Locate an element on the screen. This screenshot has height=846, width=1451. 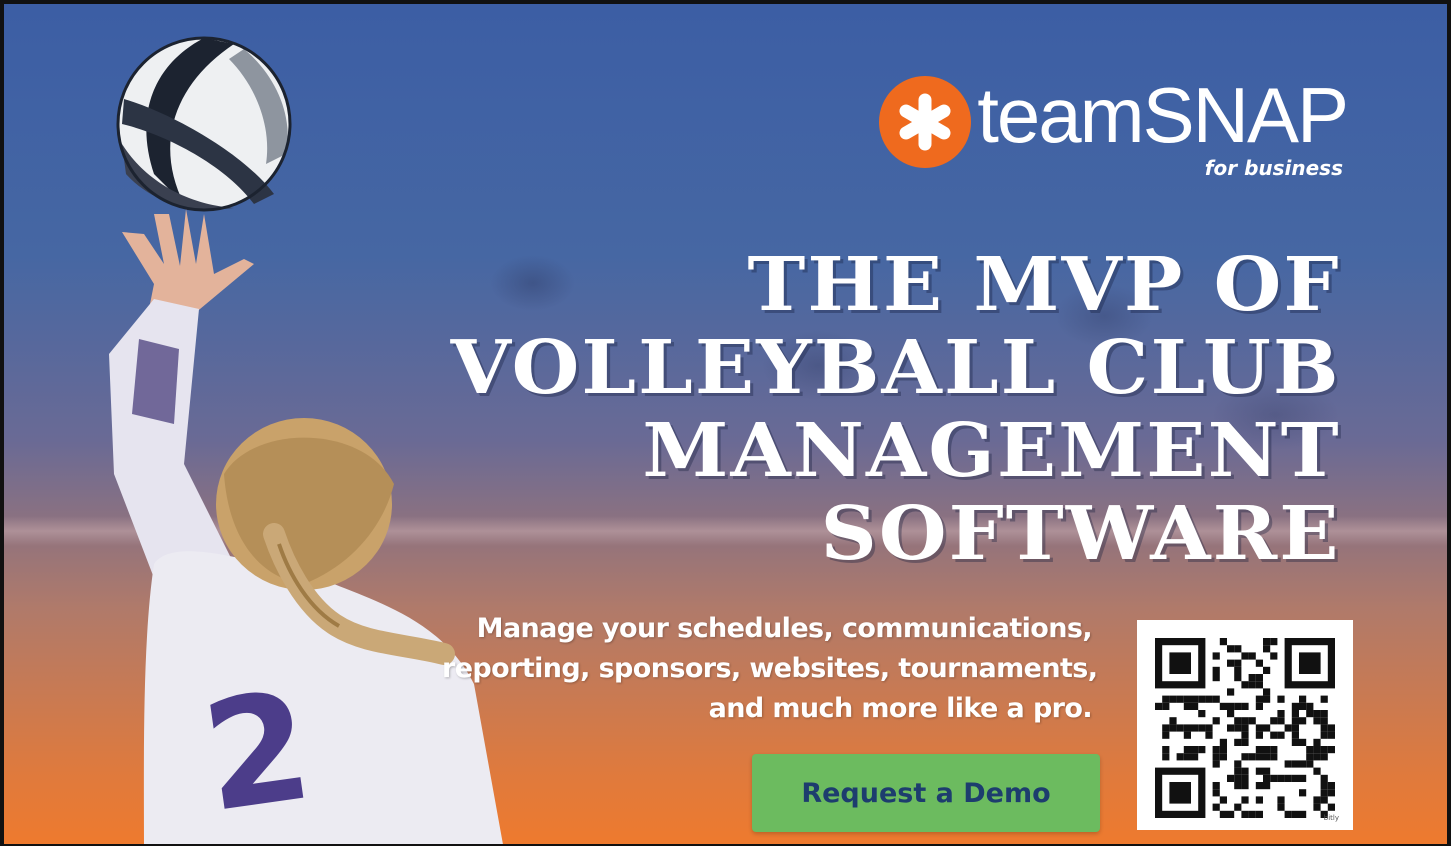
qr-code: bitly is located at coordinates (1245, 725).